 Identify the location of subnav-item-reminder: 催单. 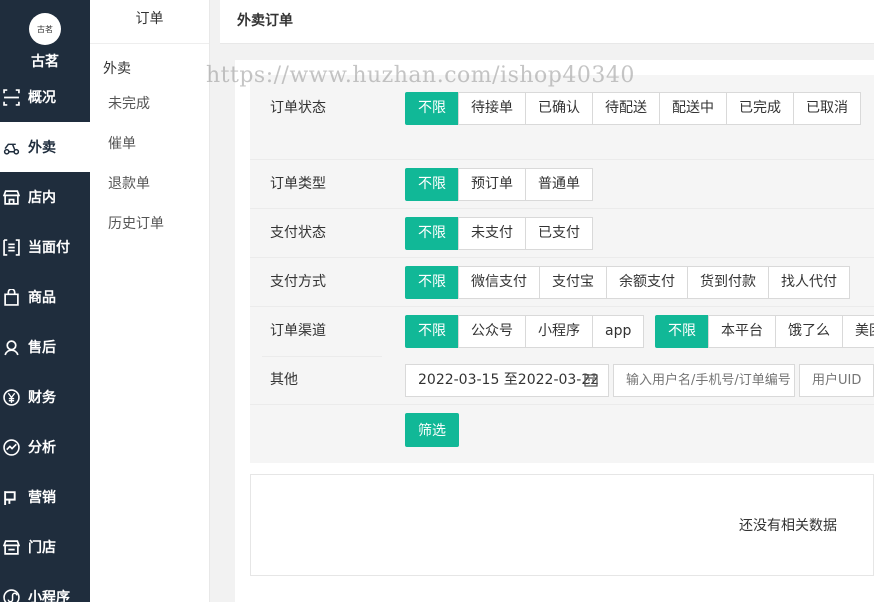
(149, 144).